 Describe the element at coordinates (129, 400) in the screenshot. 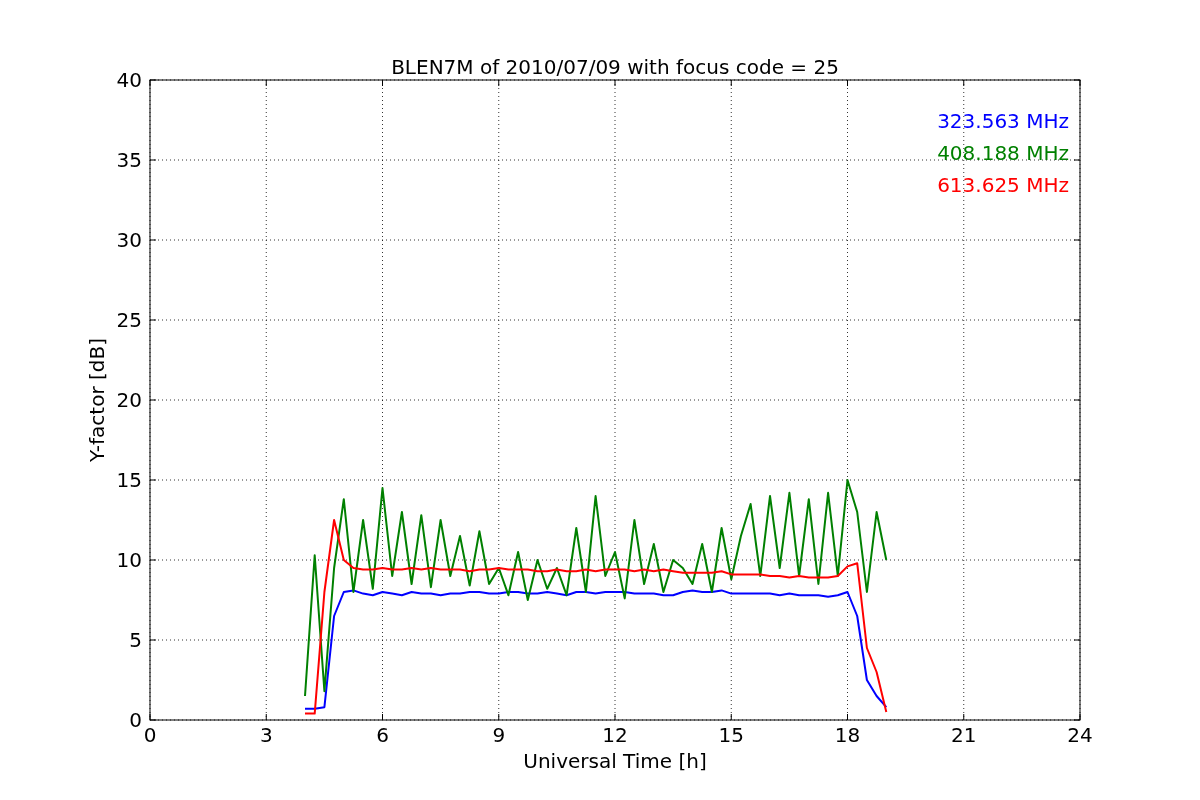

I see `tick-label: 20` at that location.